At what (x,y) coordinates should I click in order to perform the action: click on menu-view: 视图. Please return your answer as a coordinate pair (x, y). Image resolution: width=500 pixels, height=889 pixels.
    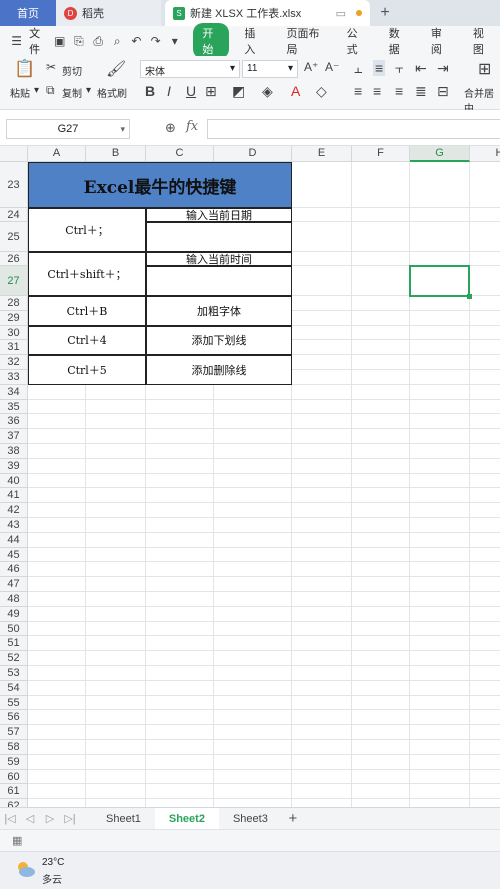
    Looking at the image, I should click on (482, 41).